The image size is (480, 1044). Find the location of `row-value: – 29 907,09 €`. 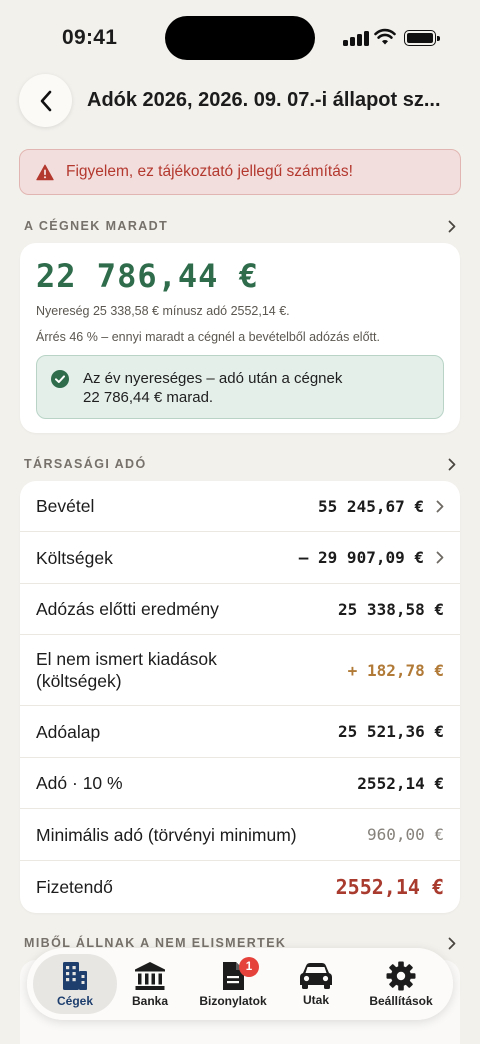

row-value: – 29 907,09 € is located at coordinates (371, 557).